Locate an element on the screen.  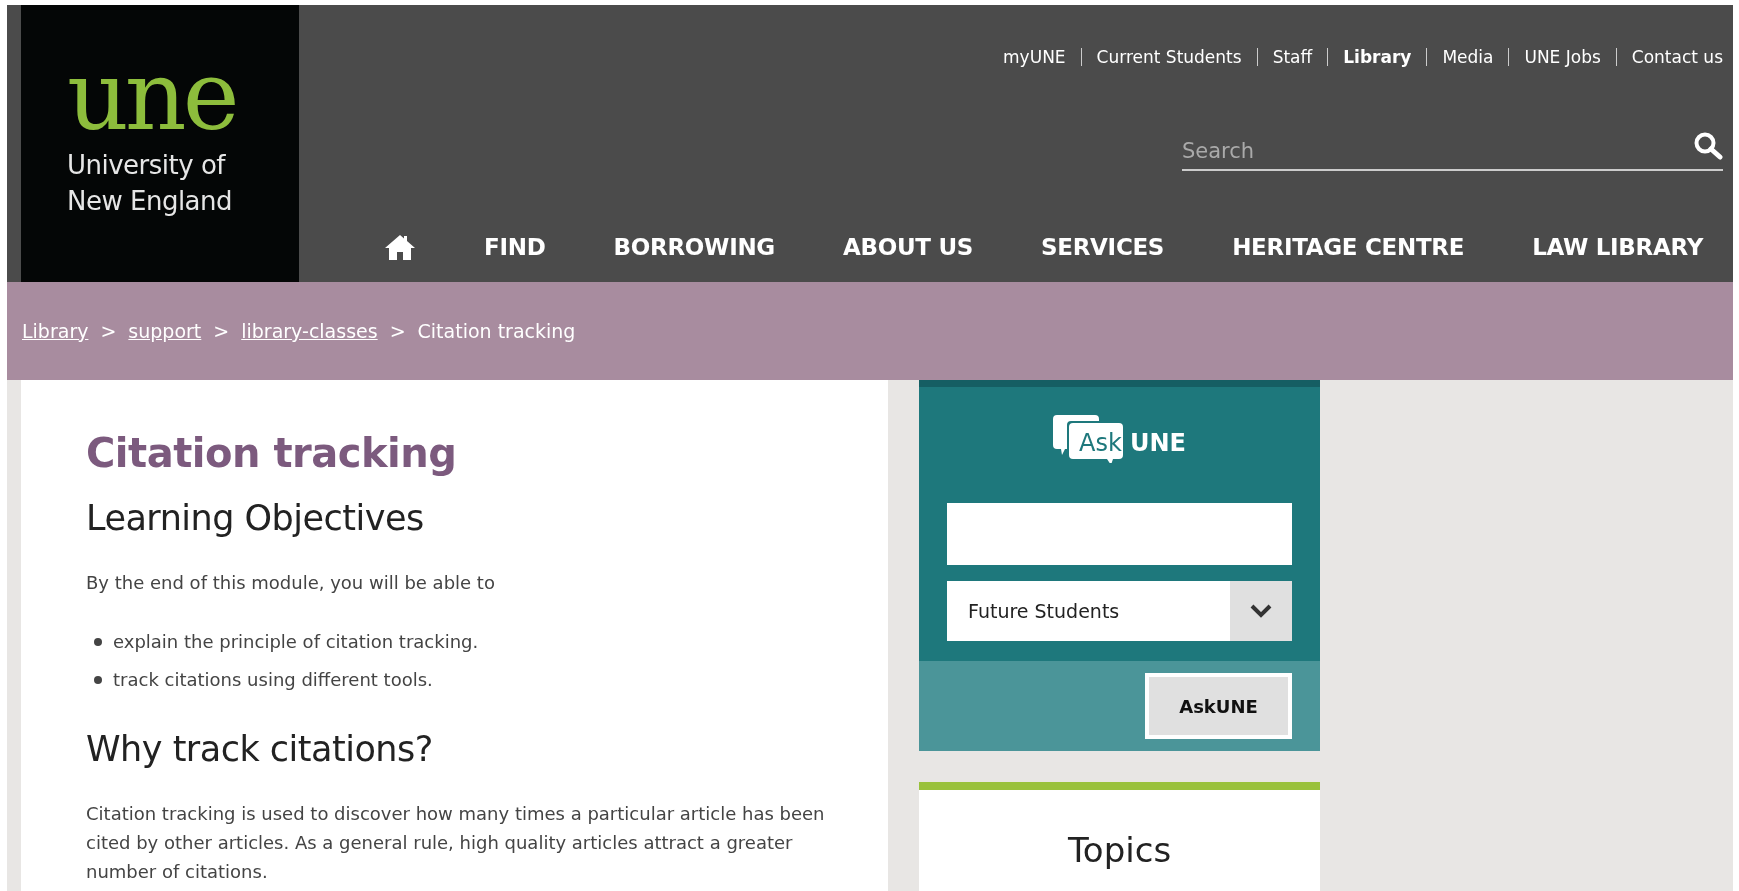
university-logo: une University of New England is located at coordinates (160, 143).